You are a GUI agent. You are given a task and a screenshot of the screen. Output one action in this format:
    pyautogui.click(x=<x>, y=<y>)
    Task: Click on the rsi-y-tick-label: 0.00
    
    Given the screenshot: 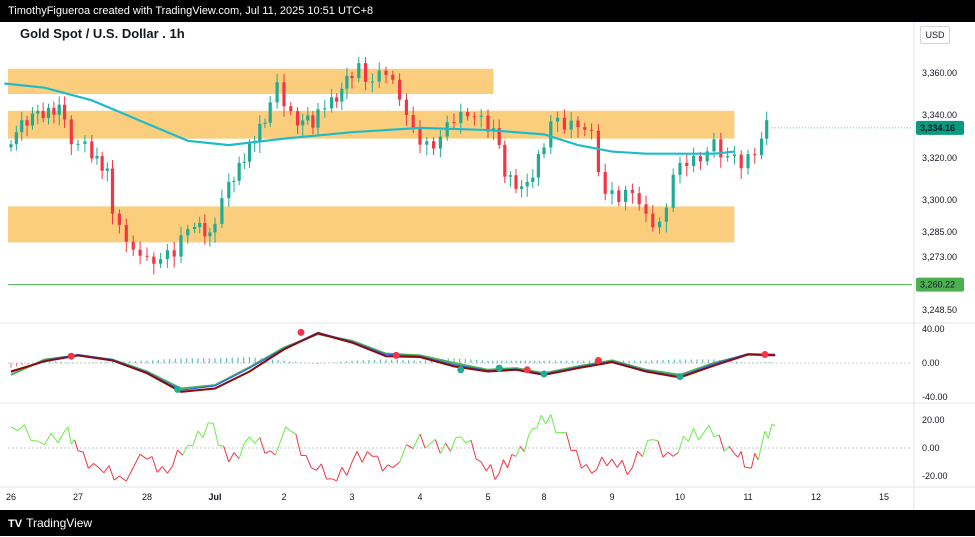 What is the action you would take?
    pyautogui.click(x=931, y=448)
    